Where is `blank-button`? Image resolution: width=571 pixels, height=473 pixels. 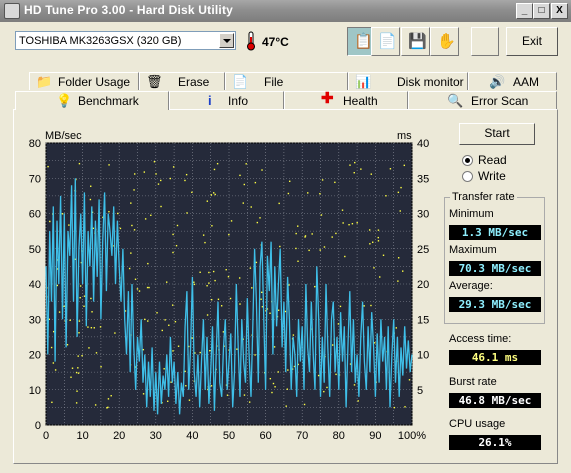
blank-button is located at coordinates (485, 41).